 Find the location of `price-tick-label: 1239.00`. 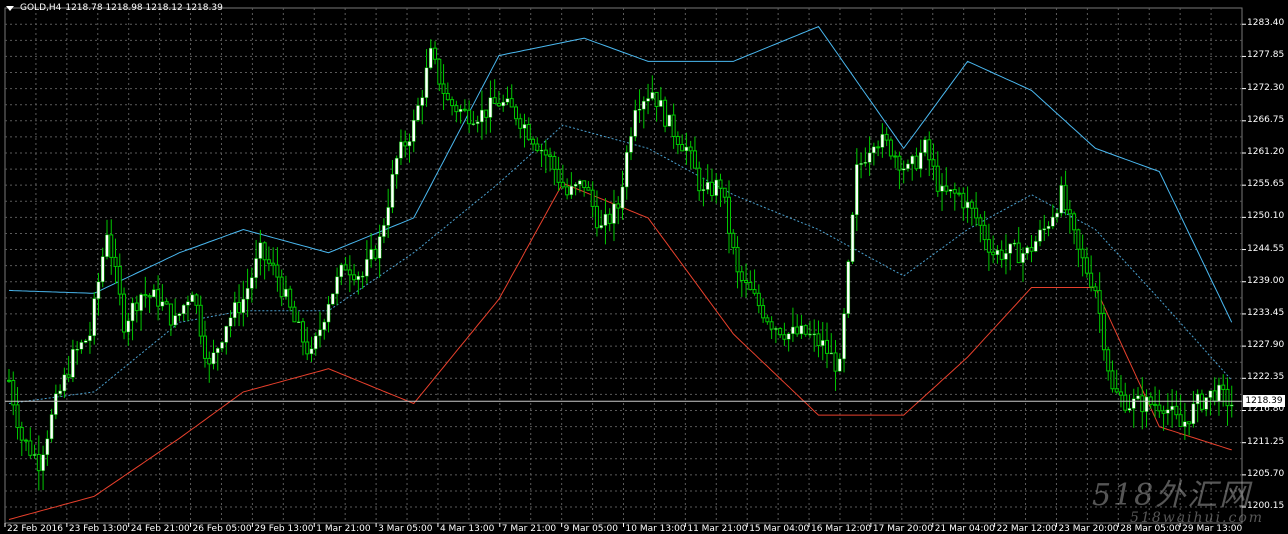

price-tick-label: 1239.00 is located at coordinates (1266, 280).